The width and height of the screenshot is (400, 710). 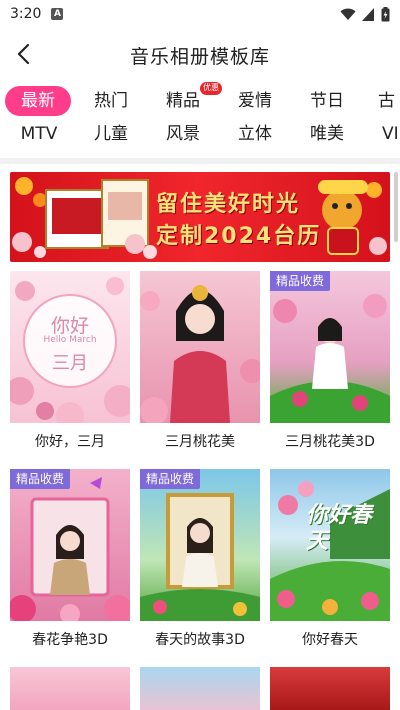 I want to click on template-caption: 三月桃花美, so click(x=200, y=442).